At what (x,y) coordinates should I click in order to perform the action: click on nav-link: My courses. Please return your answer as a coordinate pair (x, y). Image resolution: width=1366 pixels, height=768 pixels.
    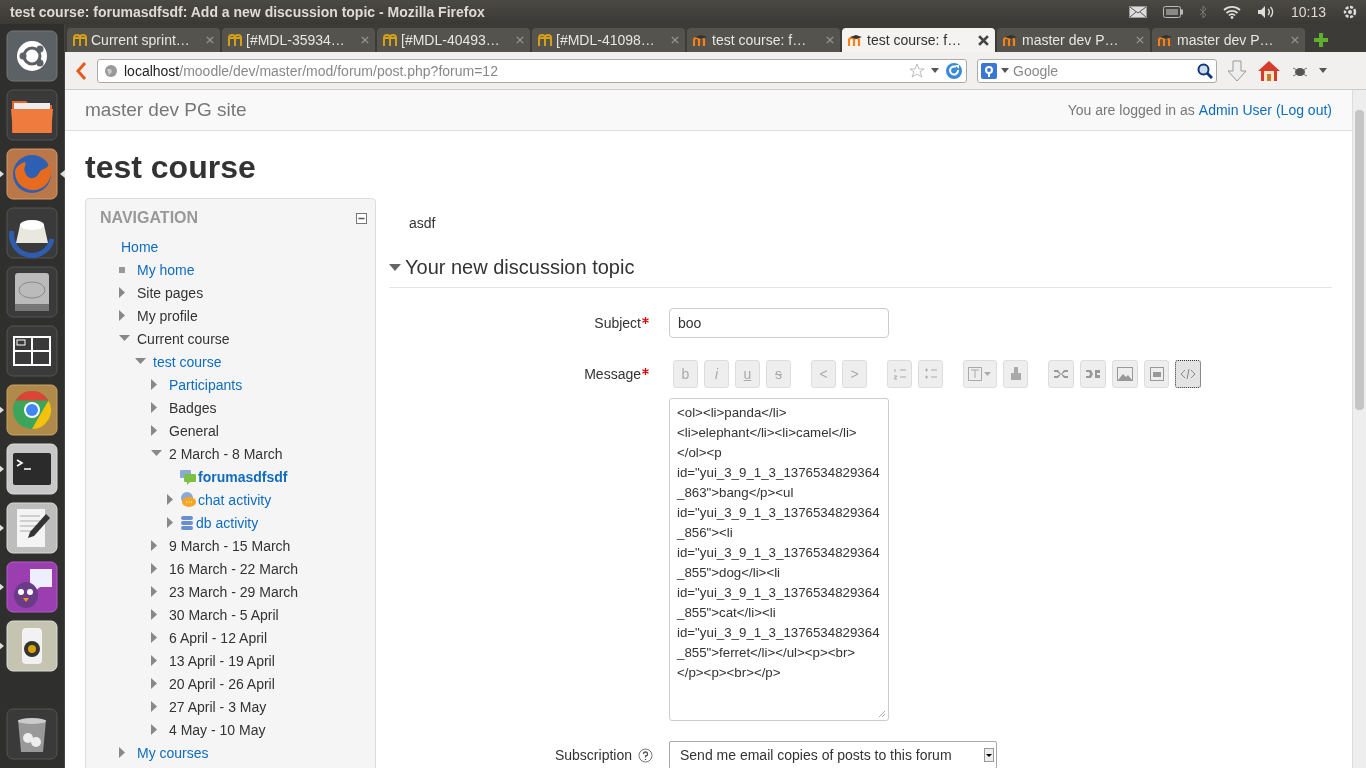
    Looking at the image, I should click on (173, 752).